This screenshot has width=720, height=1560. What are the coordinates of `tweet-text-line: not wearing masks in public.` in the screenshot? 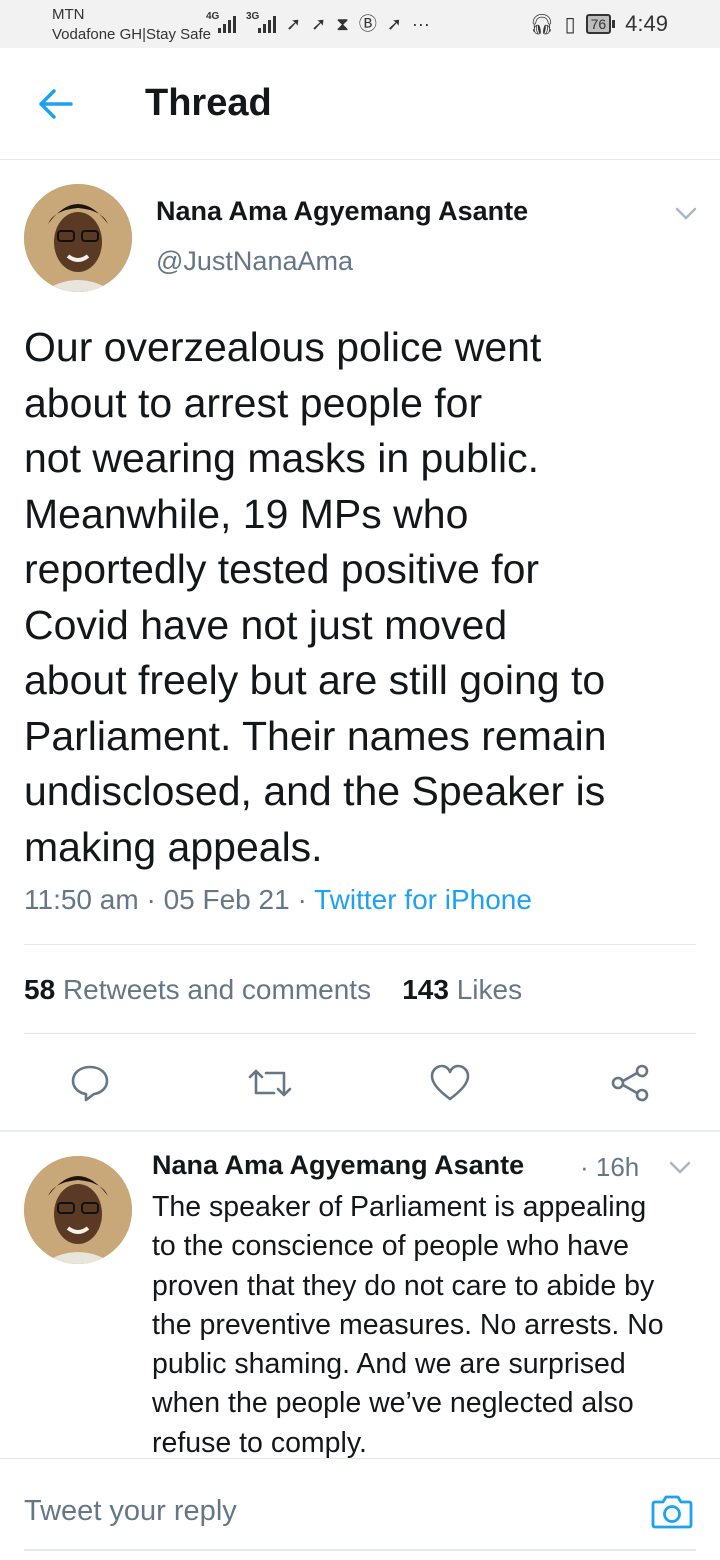 It's located at (282, 458).